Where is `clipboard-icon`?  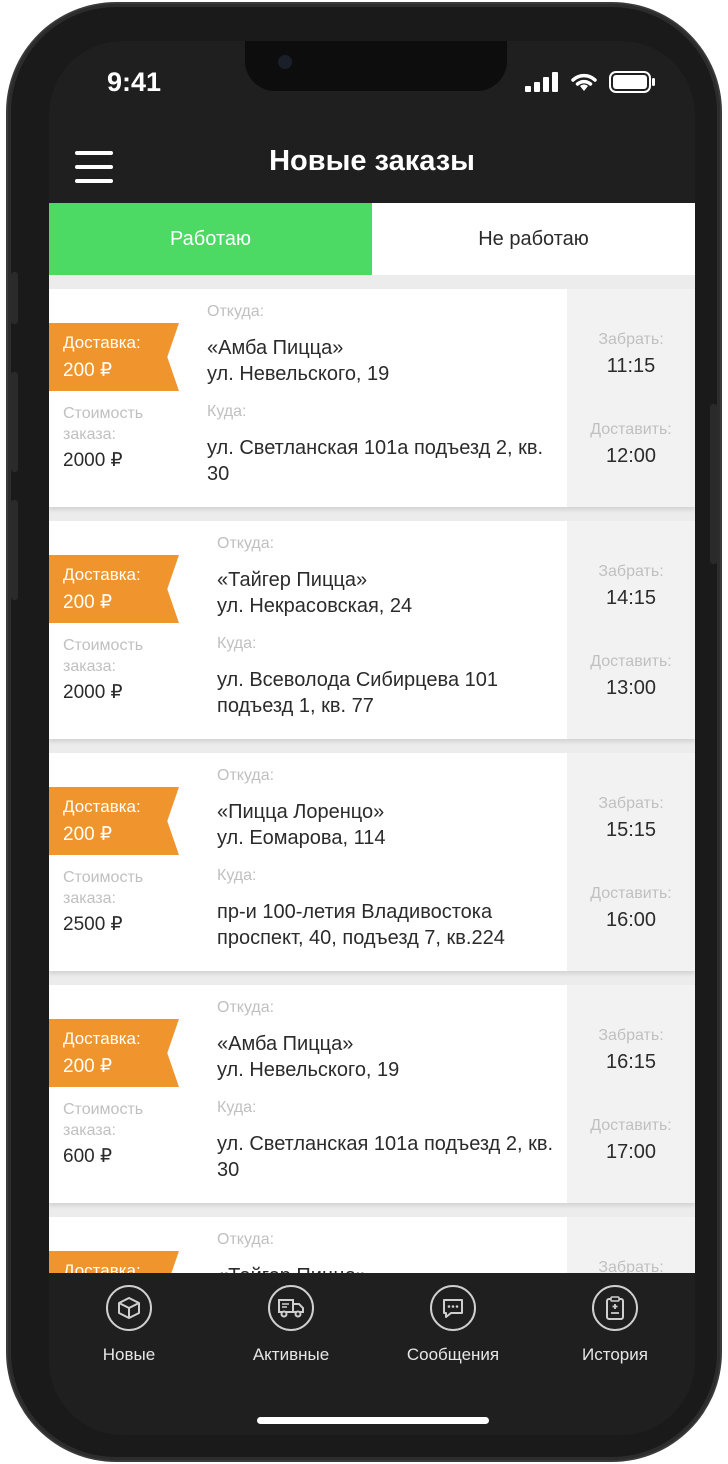
clipboard-icon is located at coordinates (615, 1308).